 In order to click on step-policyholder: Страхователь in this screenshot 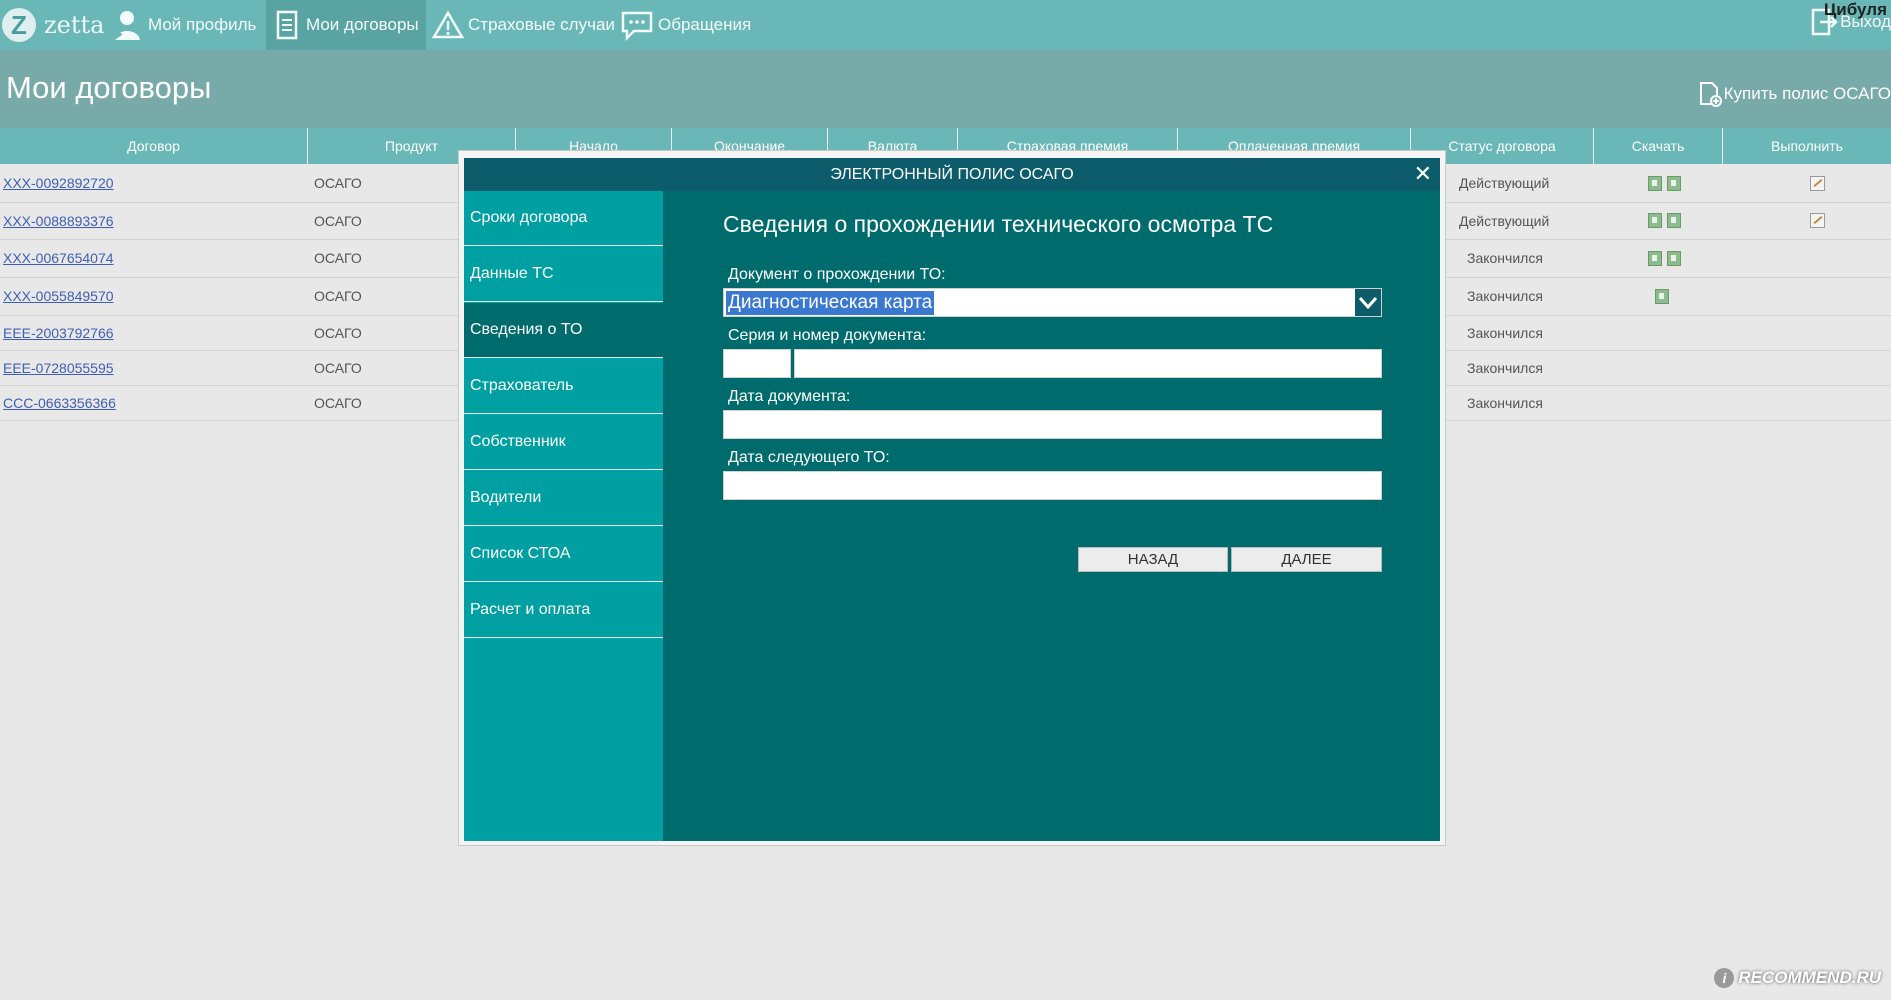, I will do `click(563, 386)`.